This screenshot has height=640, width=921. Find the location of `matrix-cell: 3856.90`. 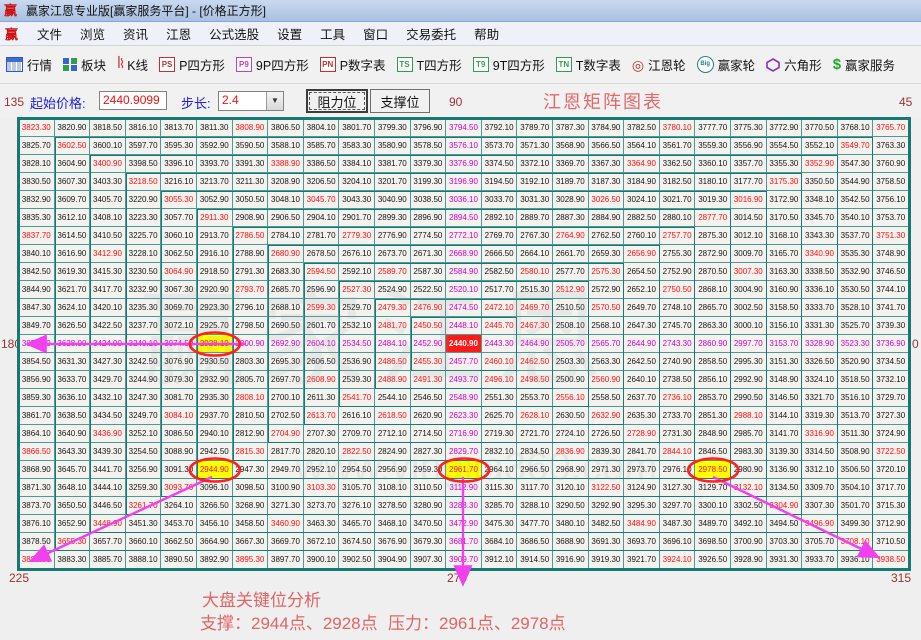

matrix-cell: 3856.90 is located at coordinates (37, 380).